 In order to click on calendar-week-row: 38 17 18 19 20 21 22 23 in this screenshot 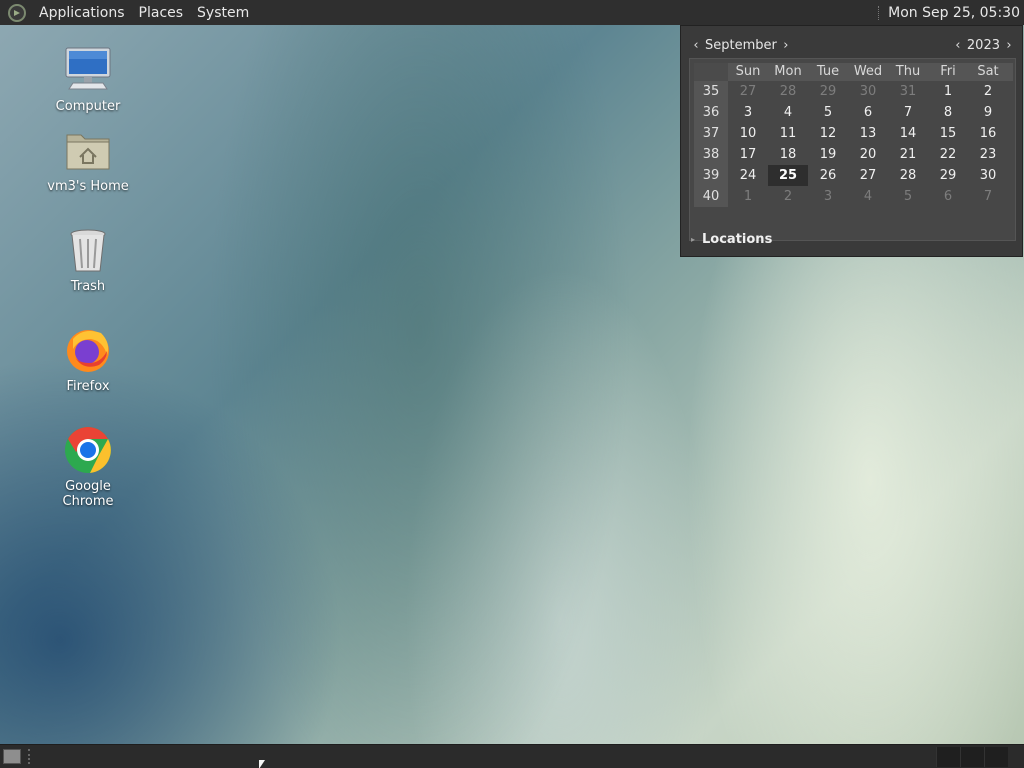, I will do `click(853, 154)`.